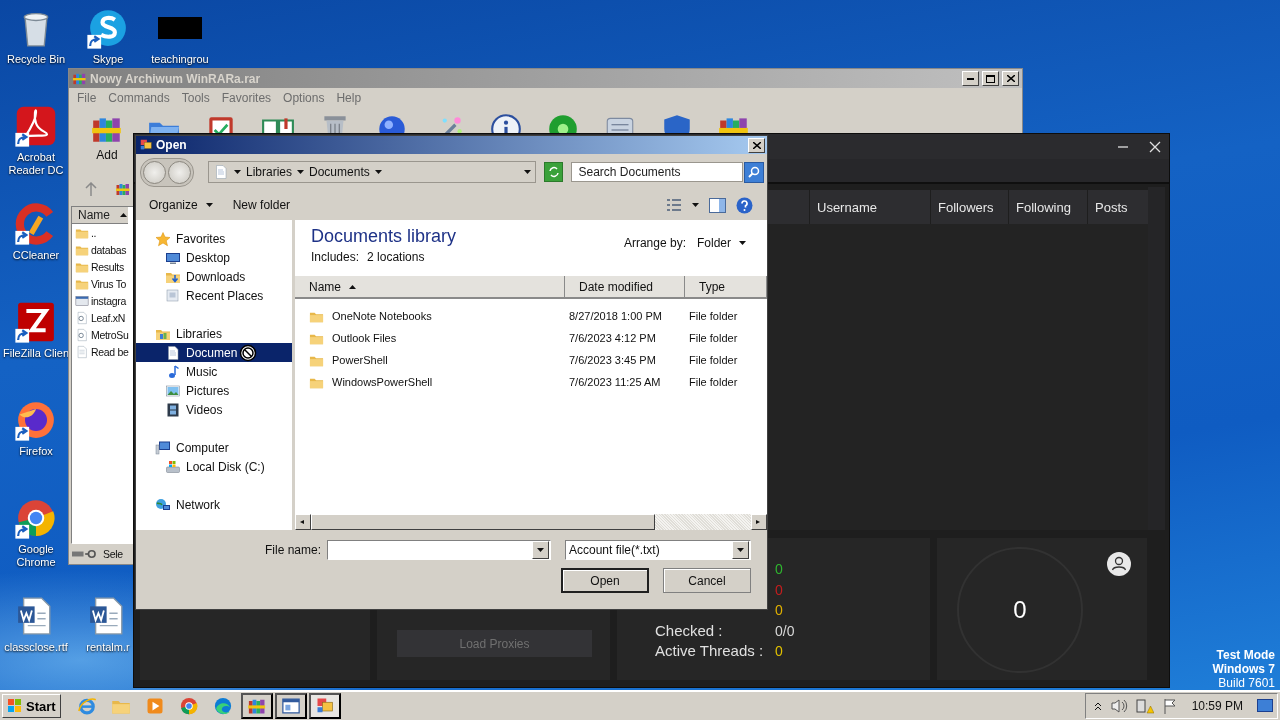  Describe the element at coordinates (181, 205) in the screenshot. I see `organize-button: Organize` at that location.